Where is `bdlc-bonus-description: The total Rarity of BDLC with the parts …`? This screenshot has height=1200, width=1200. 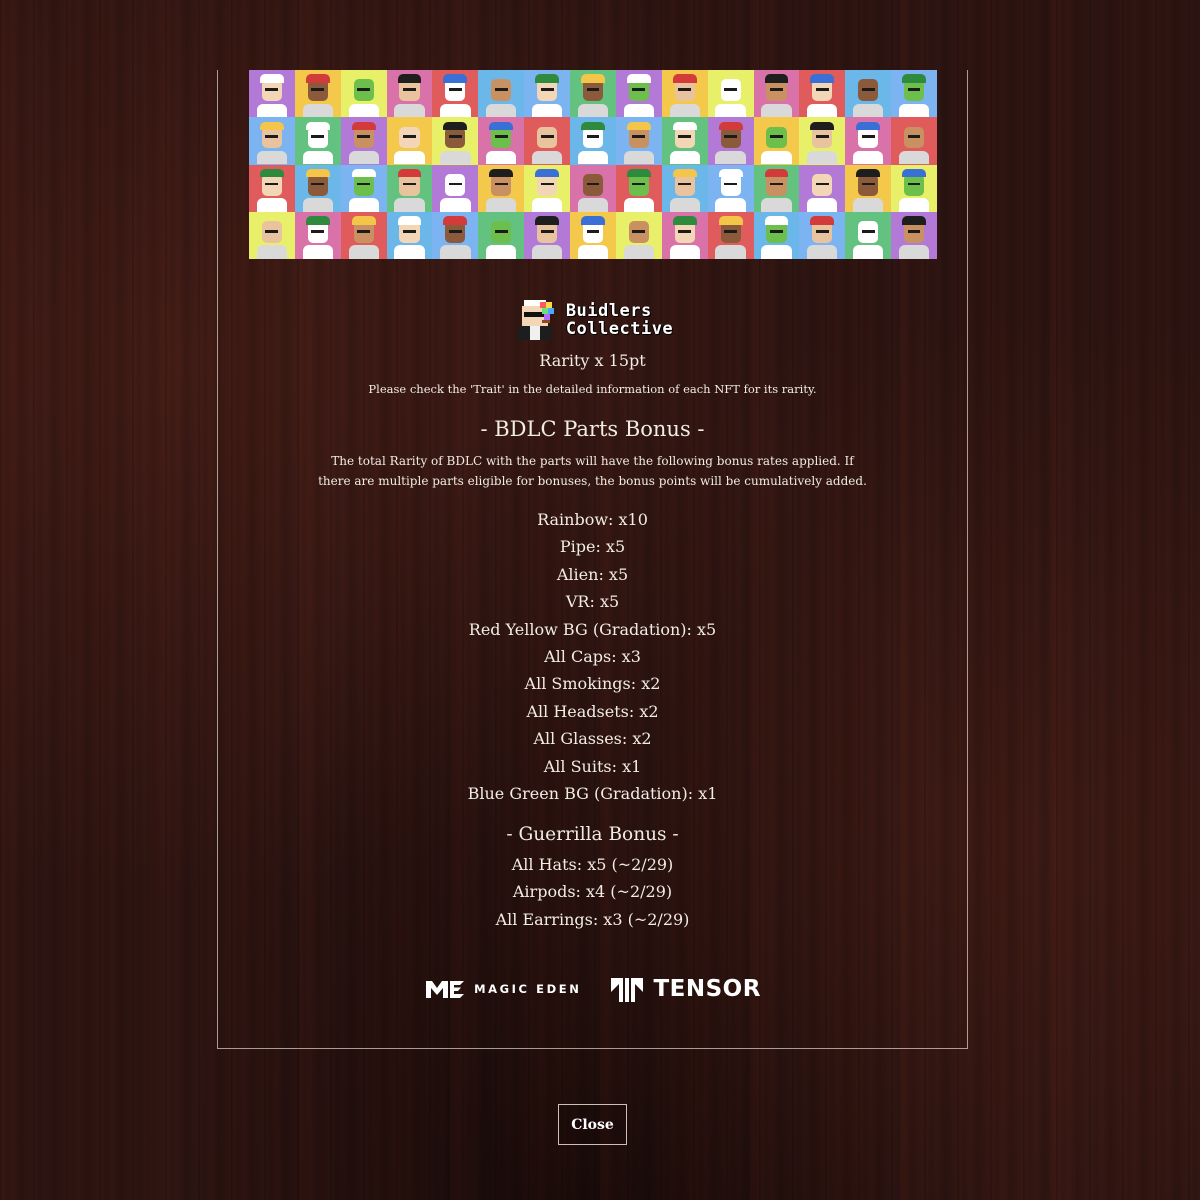
bdlc-bonus-description: The total Rarity of BDLC with the parts … is located at coordinates (592, 471).